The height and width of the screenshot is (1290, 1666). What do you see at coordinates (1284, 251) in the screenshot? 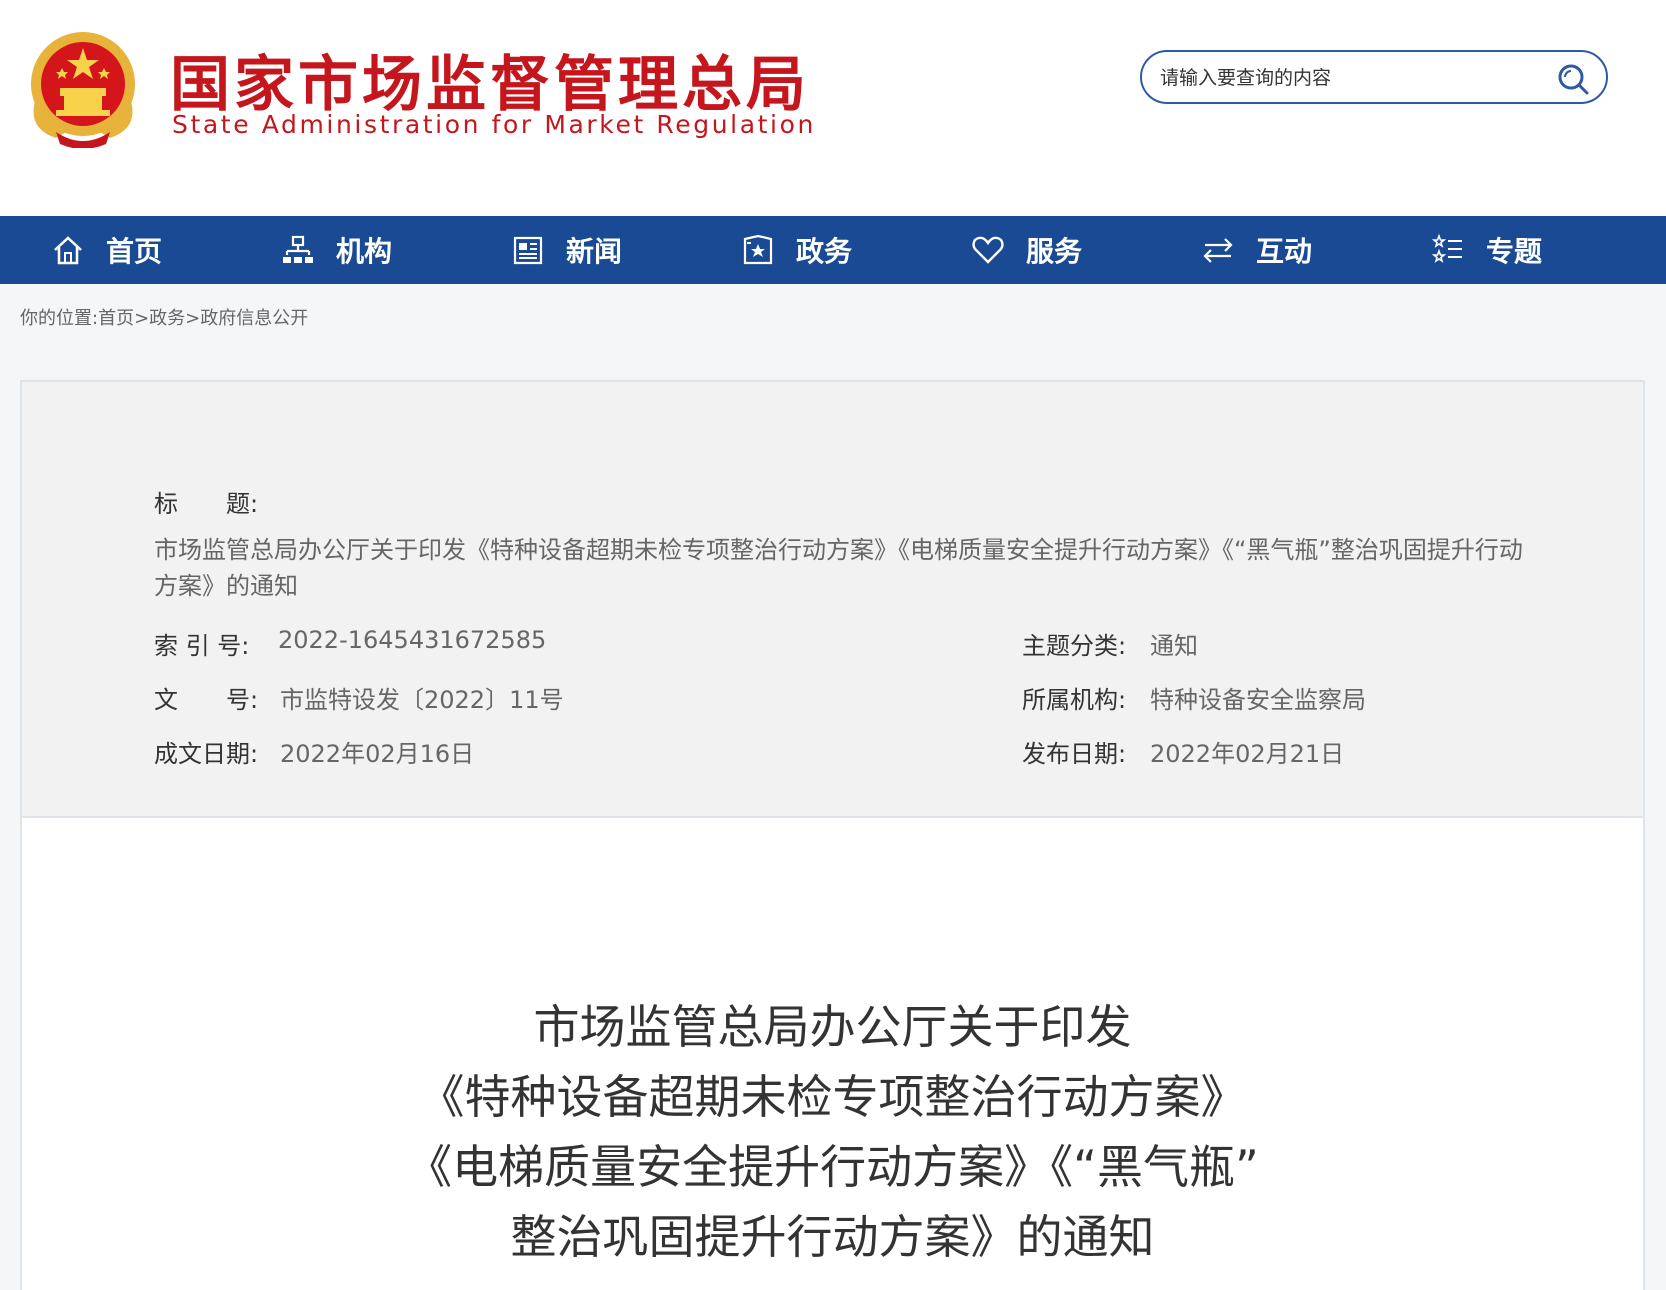
I see `nav-label: 互动` at bounding box center [1284, 251].